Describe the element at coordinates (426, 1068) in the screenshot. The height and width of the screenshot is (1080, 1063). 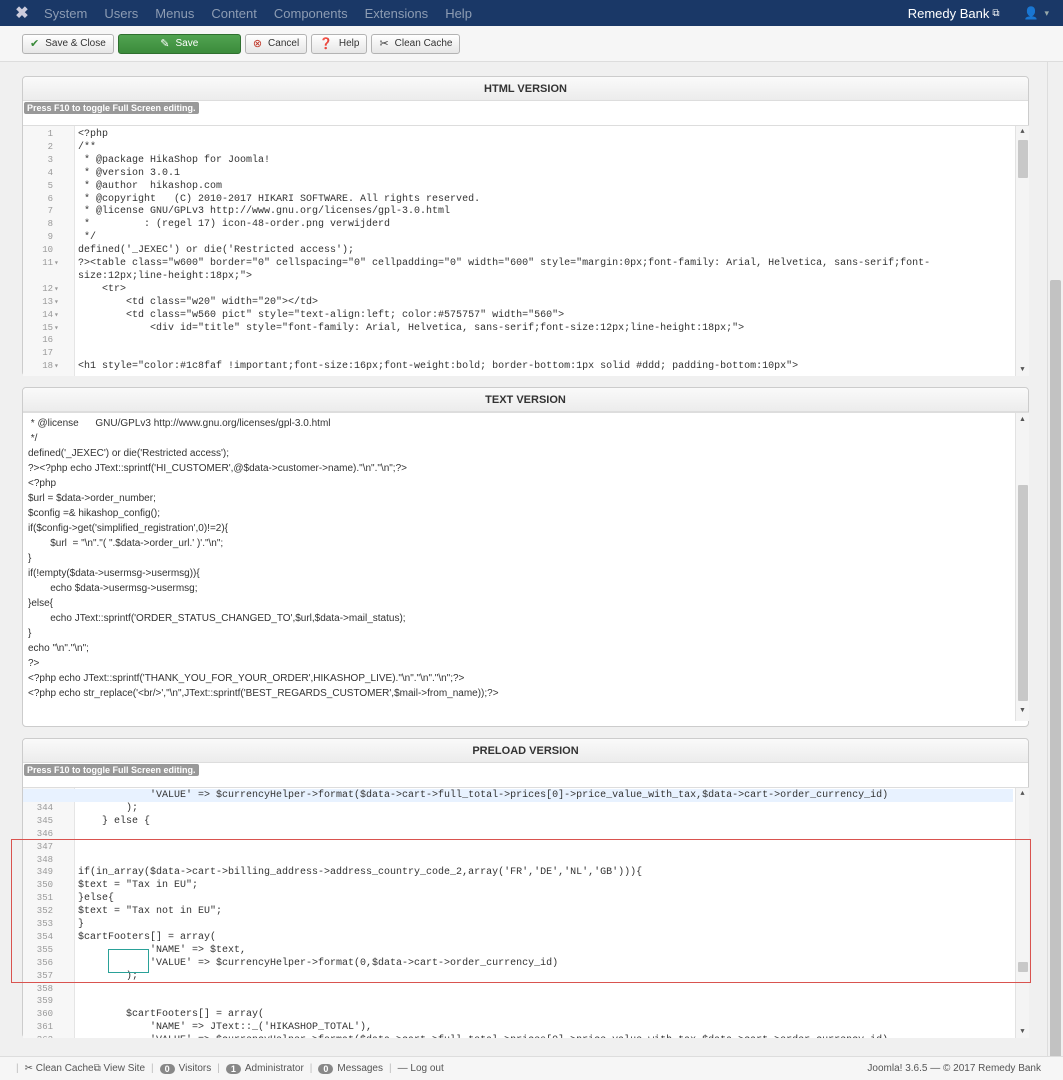
I see `logout-link: Log out` at that location.